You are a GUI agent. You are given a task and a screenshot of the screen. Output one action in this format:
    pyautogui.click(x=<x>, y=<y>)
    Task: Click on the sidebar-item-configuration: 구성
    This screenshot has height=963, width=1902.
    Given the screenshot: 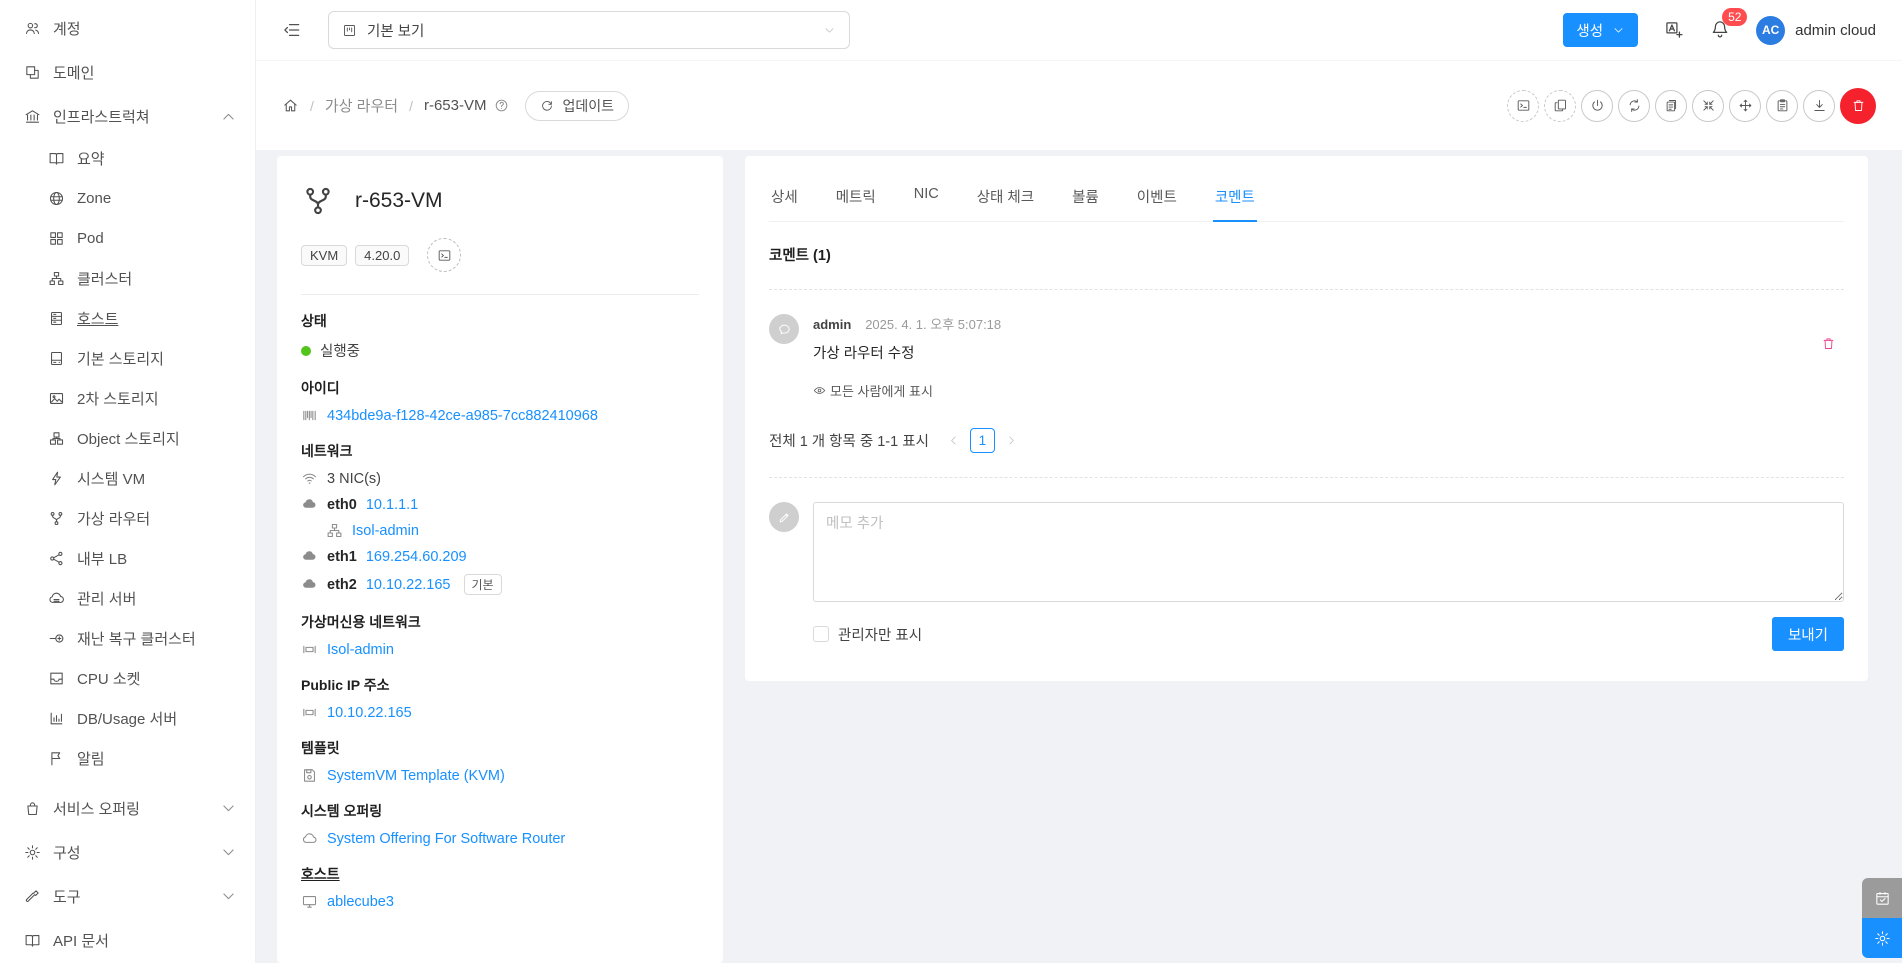 What is the action you would take?
    pyautogui.click(x=127, y=852)
    